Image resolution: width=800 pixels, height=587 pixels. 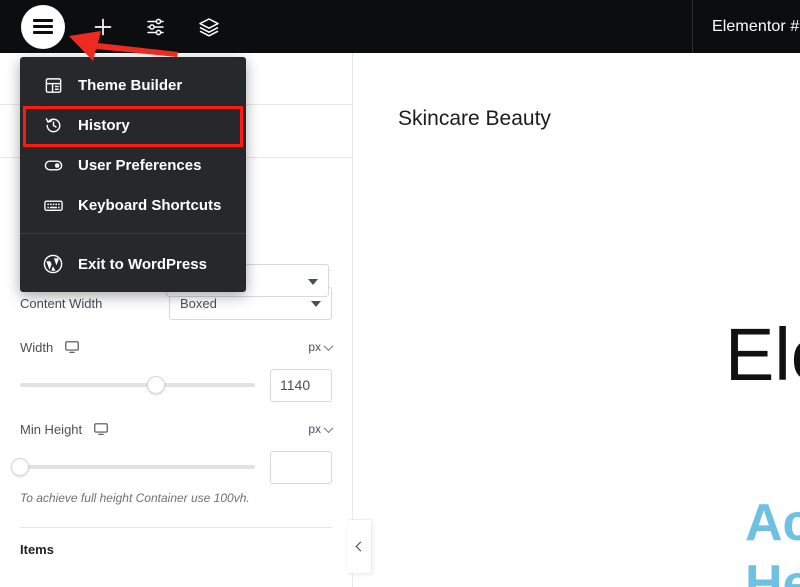 What do you see at coordinates (53, 125) in the screenshot?
I see `history-icon` at bounding box center [53, 125].